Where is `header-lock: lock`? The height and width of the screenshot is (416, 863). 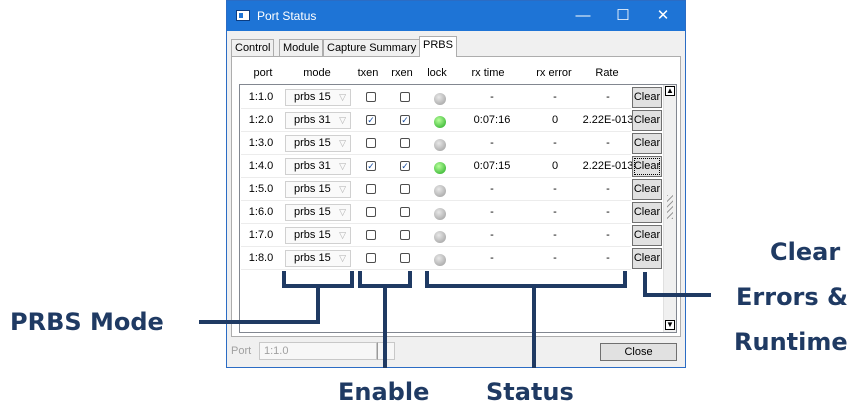 header-lock: lock is located at coordinates (437, 73).